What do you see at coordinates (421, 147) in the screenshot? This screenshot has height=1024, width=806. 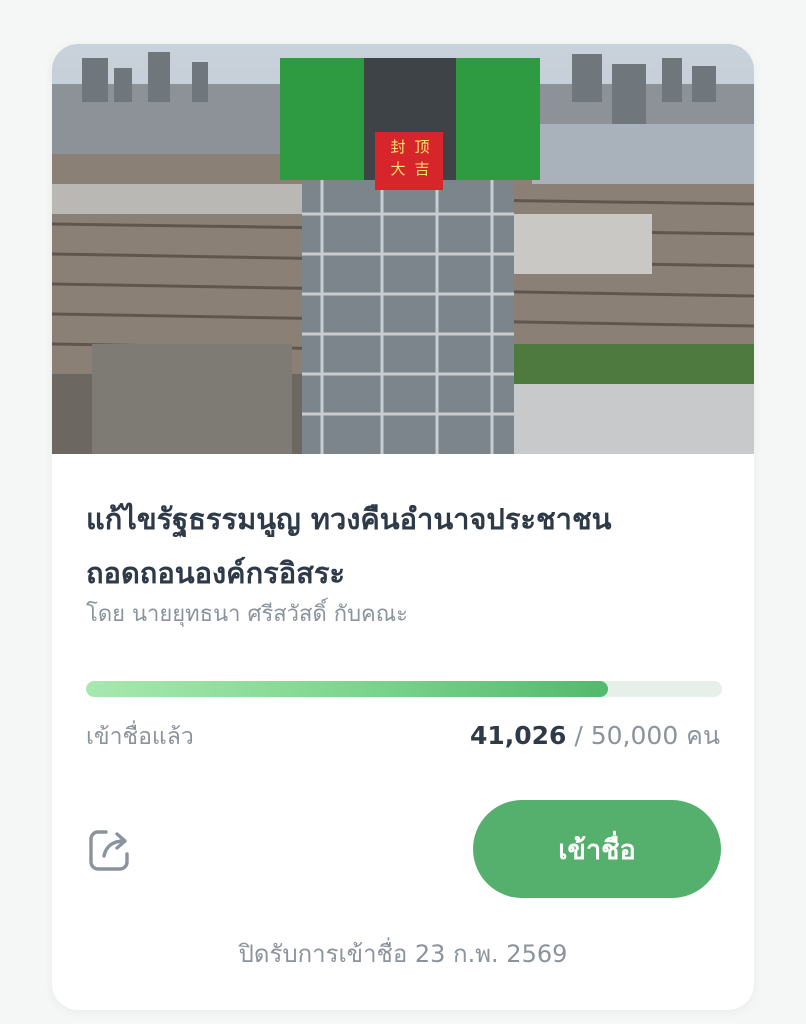 I see `banner-char-2: 顶` at bounding box center [421, 147].